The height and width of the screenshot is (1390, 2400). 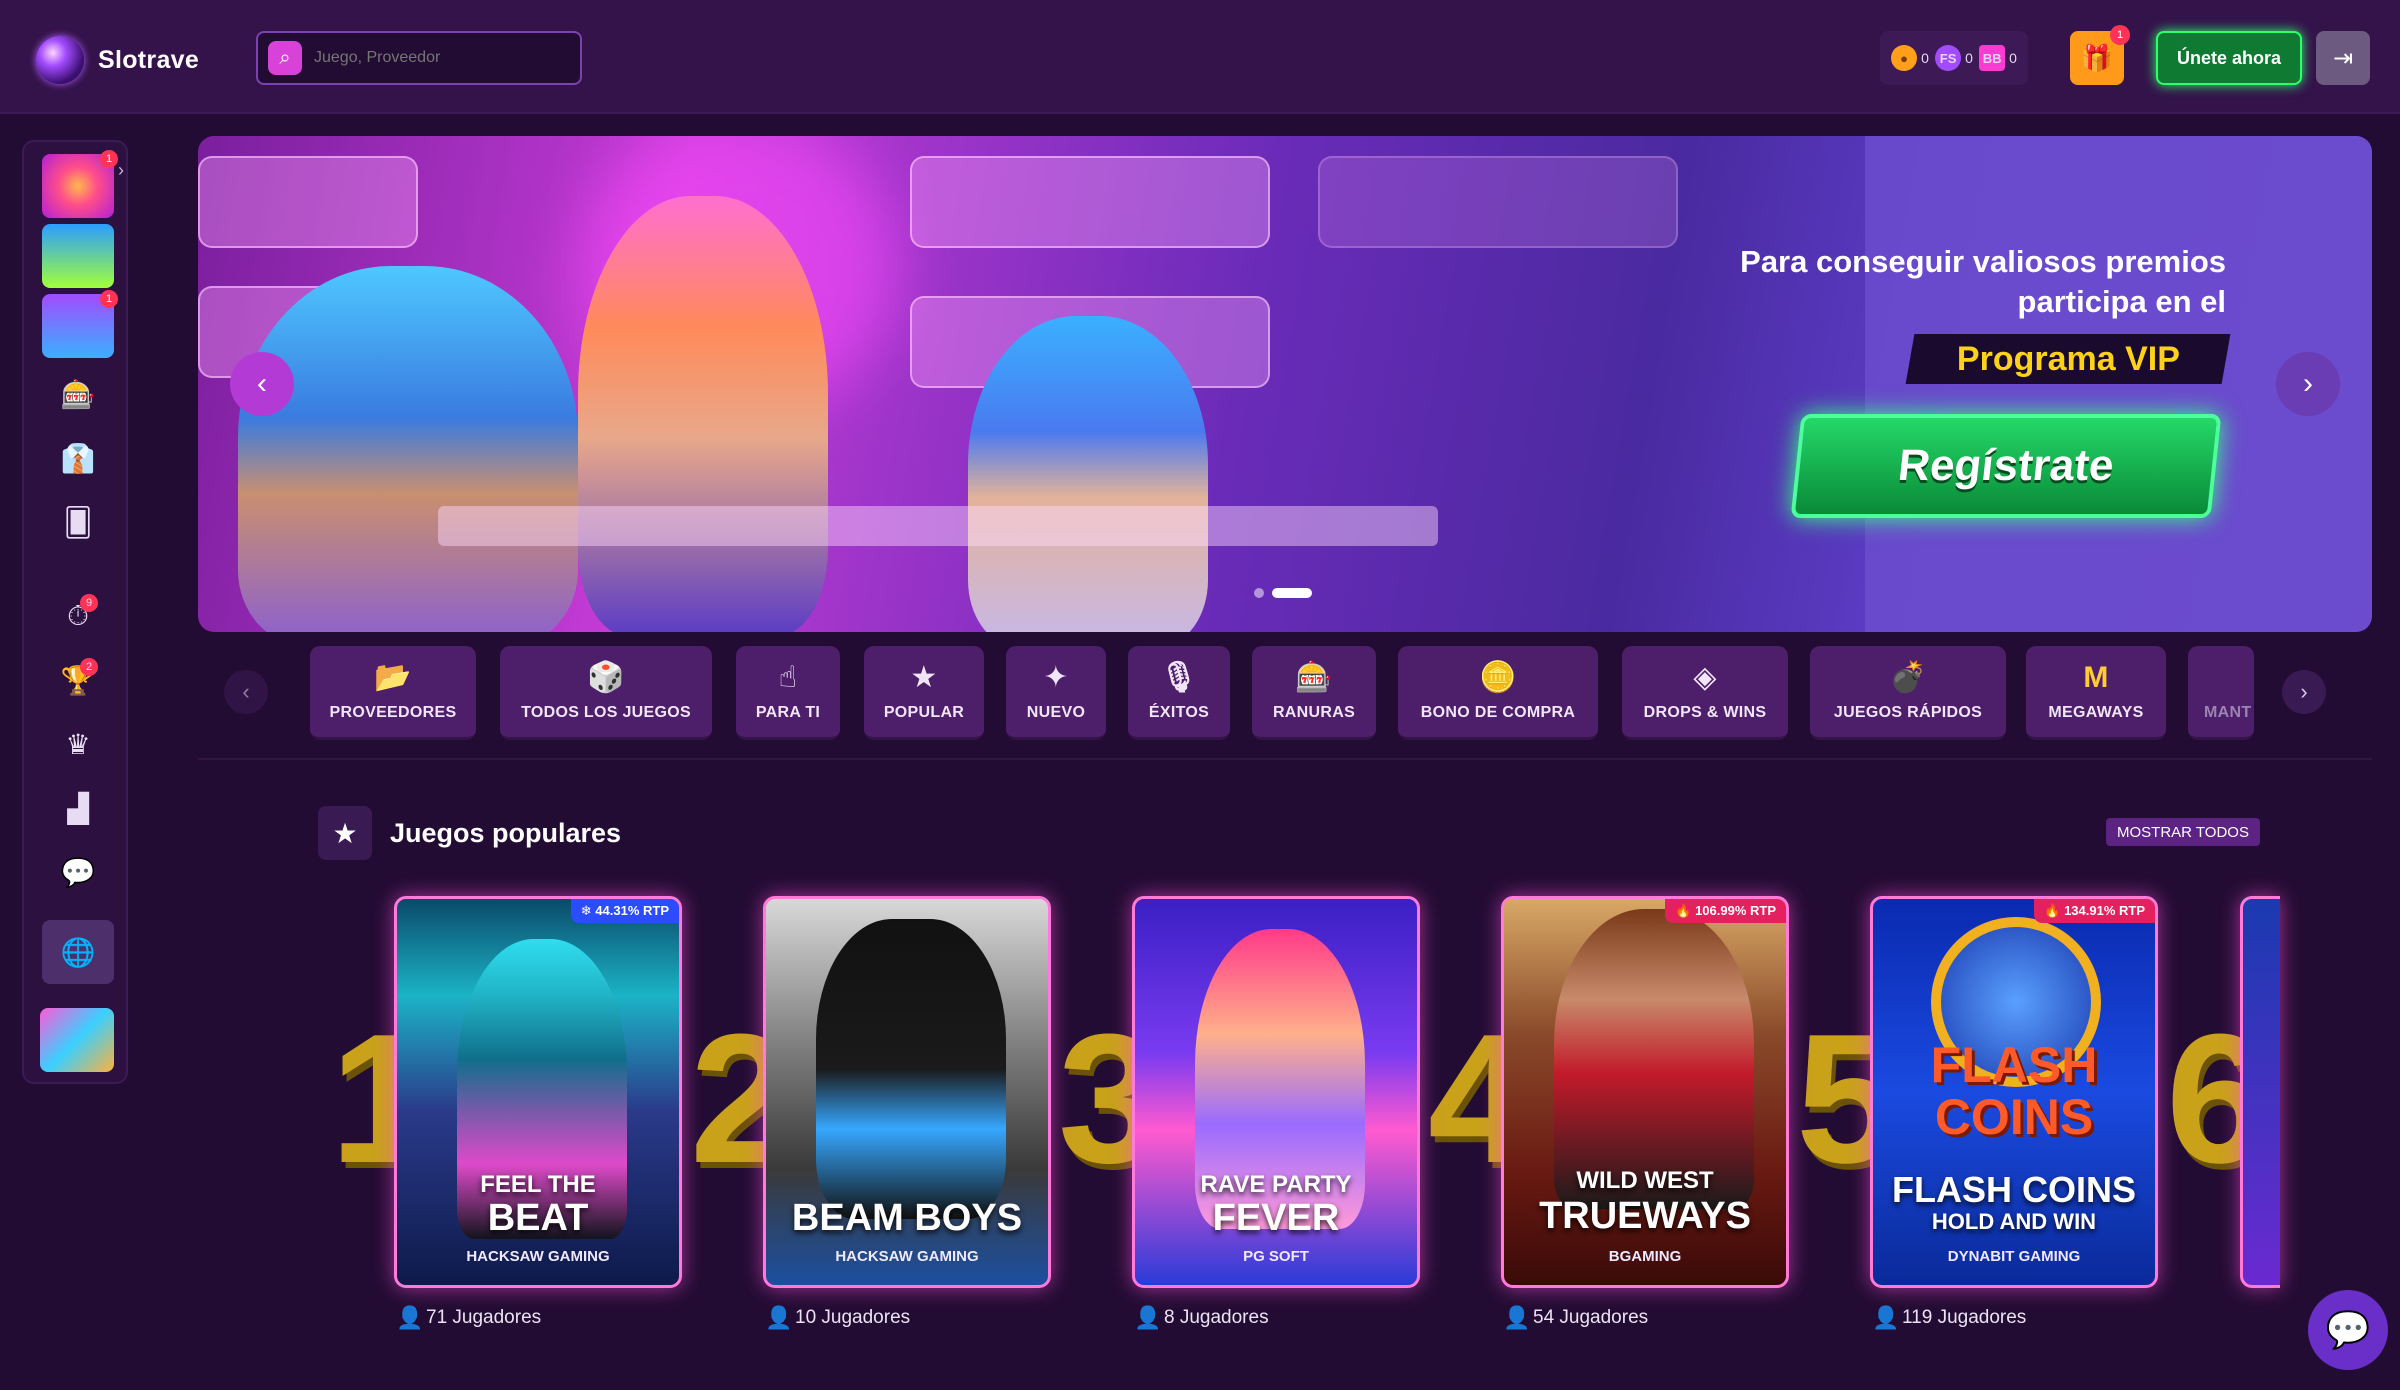 What do you see at coordinates (1179, 677) in the screenshot?
I see `microphone-icon: 🎙` at bounding box center [1179, 677].